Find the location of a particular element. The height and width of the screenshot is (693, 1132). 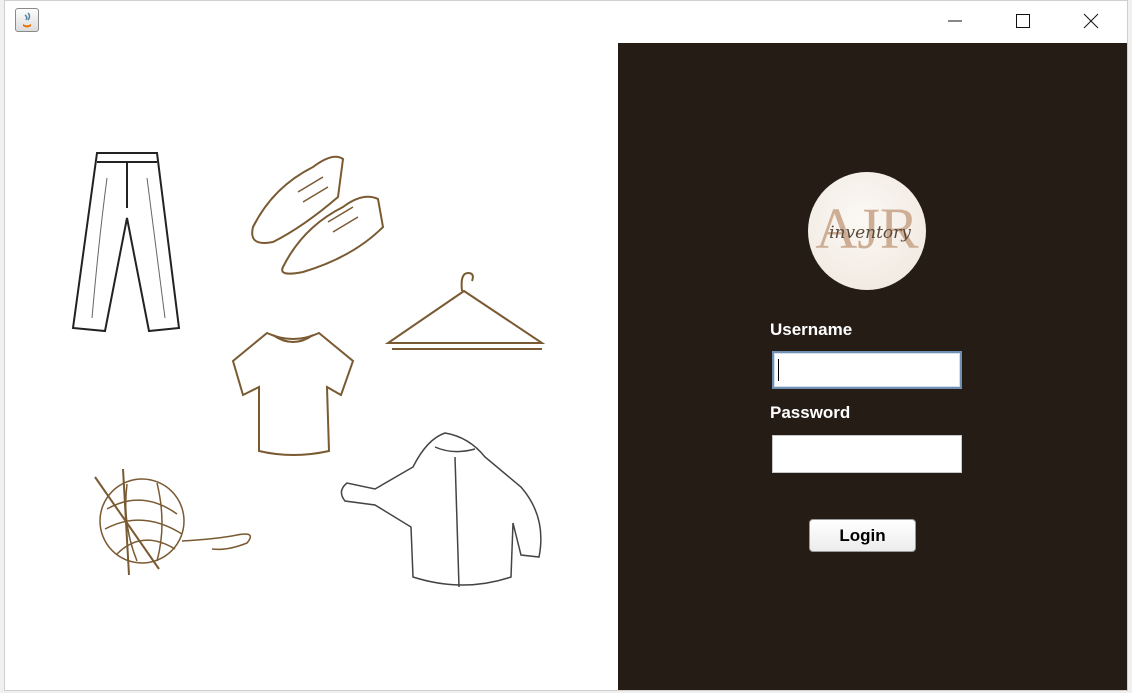

jacket-icon is located at coordinates (441, 510).